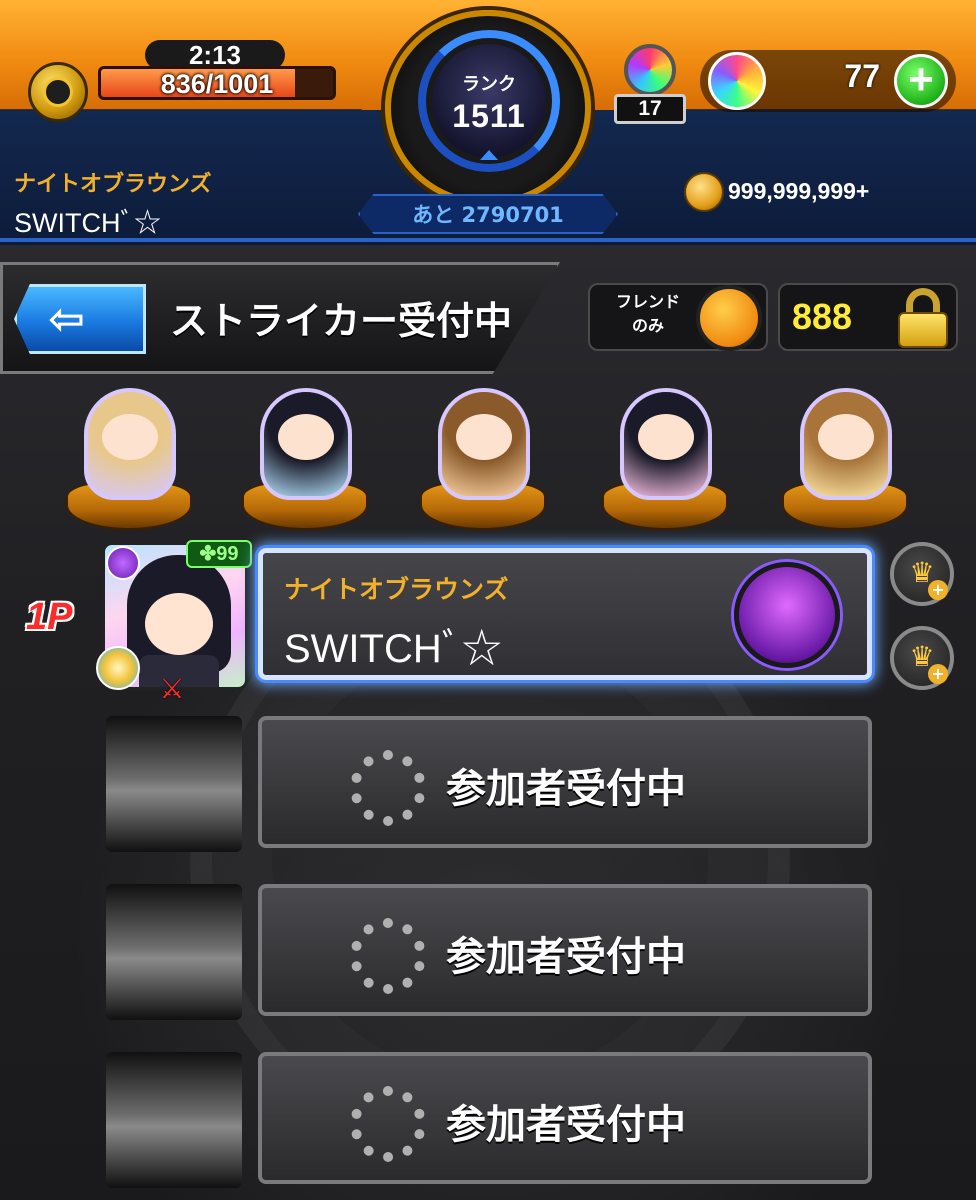 This screenshot has width=976, height=1200. I want to click on player-medal-icon, so click(58, 92).